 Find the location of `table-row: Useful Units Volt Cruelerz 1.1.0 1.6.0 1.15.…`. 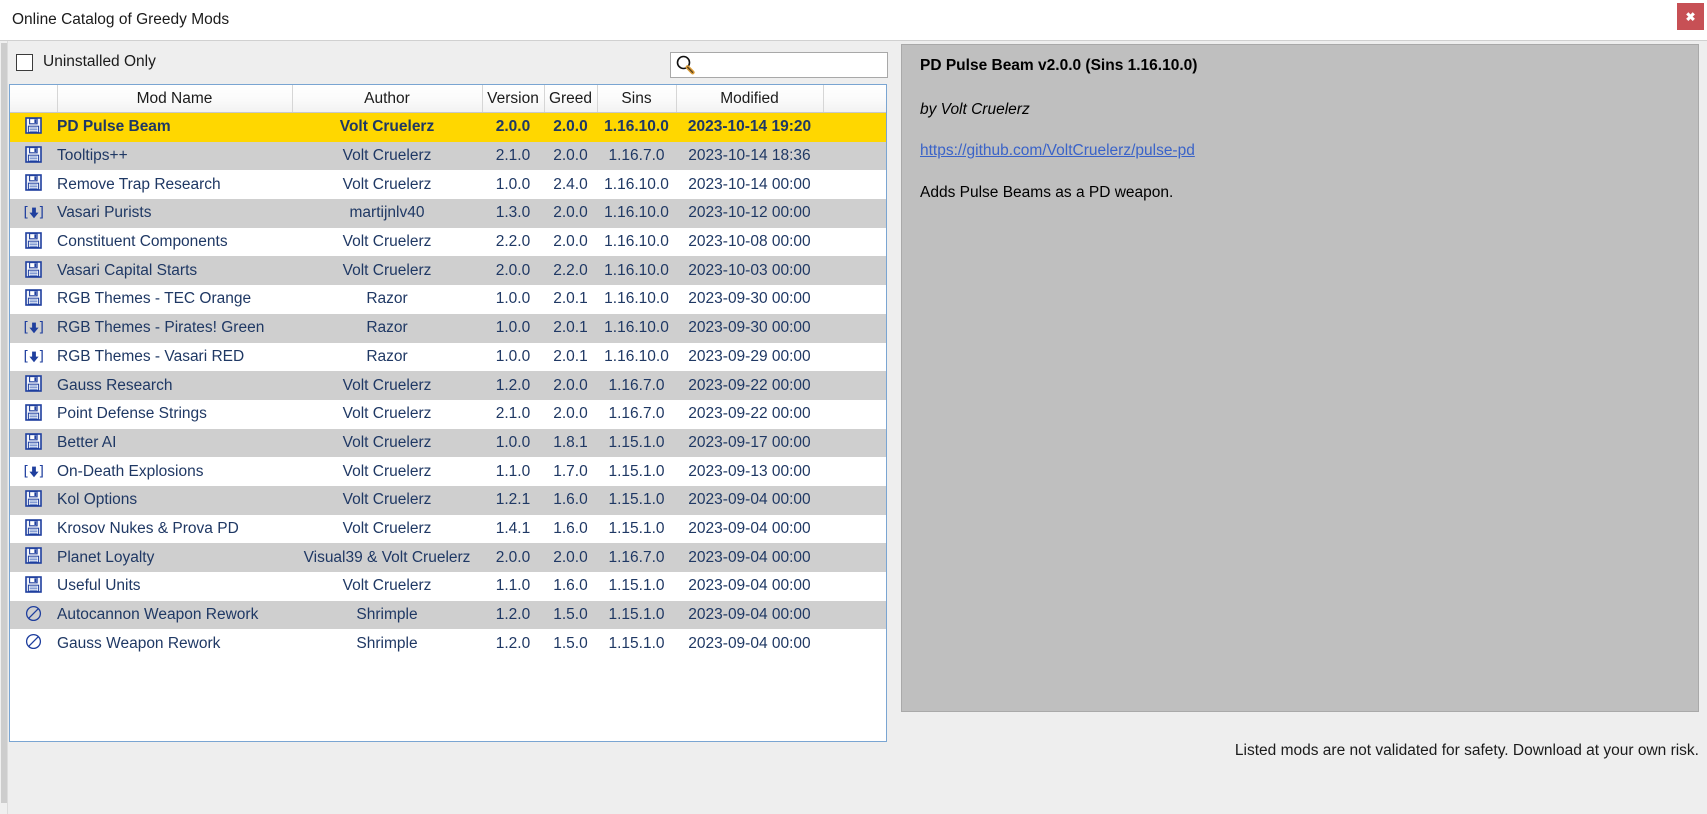

table-row: Useful Units Volt Cruelerz 1.1.0 1.6.0 1.15.… is located at coordinates (448, 586).